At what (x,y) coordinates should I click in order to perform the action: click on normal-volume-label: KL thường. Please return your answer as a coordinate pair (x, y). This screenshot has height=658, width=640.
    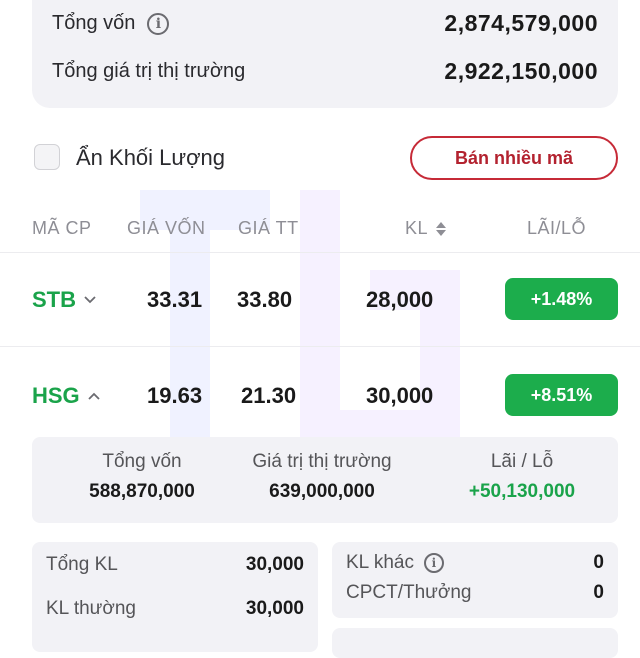
    Looking at the image, I should click on (91, 608).